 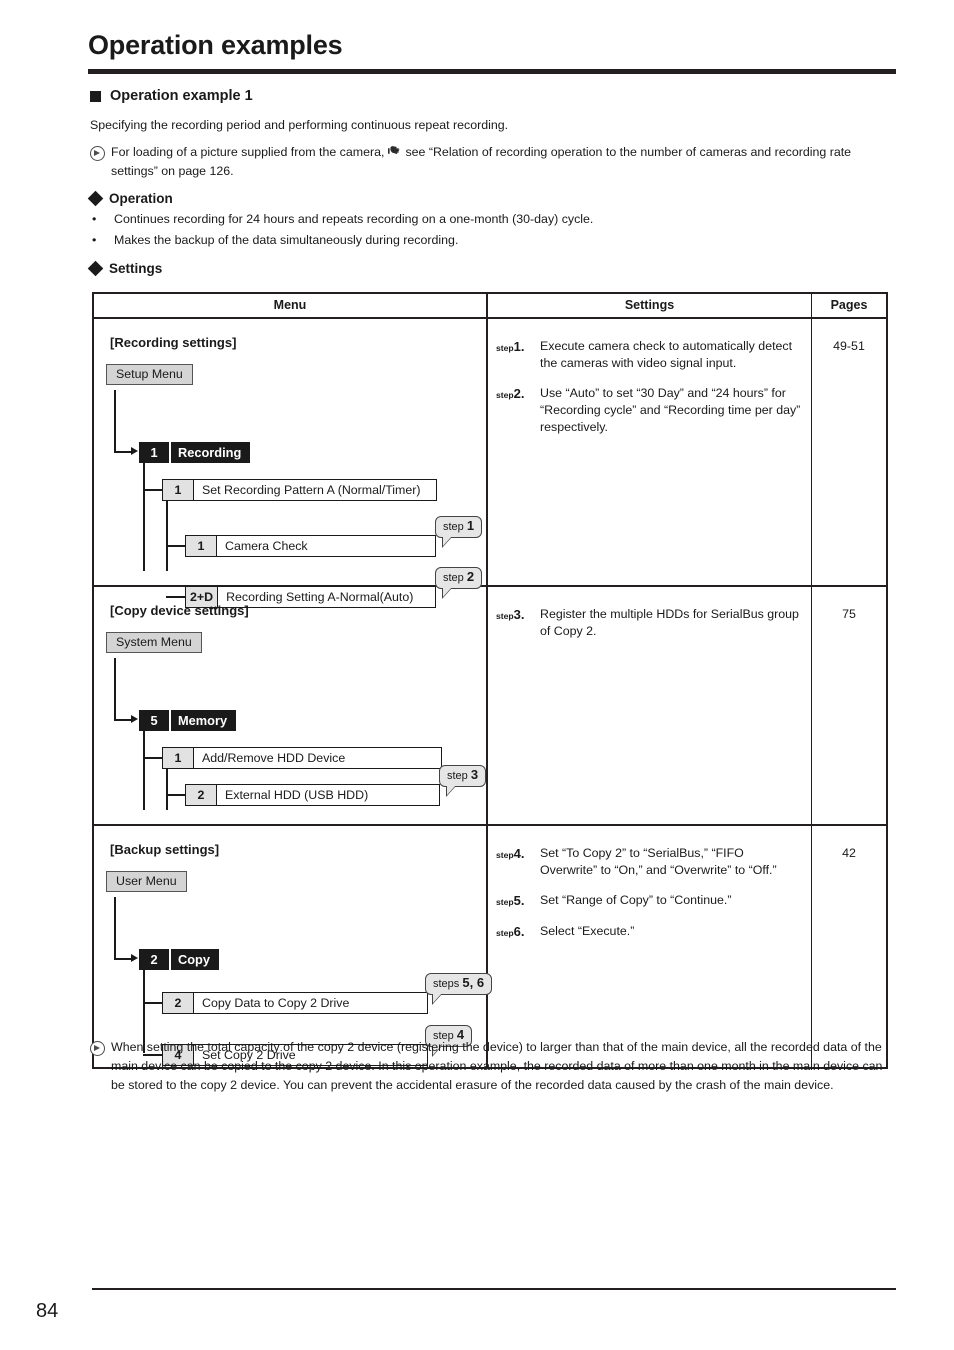 I want to click on menu-node: 1 Recording, so click(x=195, y=452).